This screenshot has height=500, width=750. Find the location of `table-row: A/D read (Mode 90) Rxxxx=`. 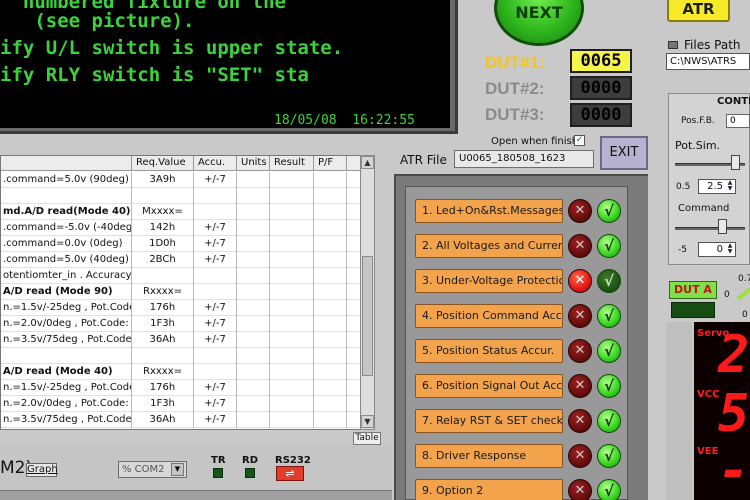

table-row: A/D read (Mode 90) Rxxxx= is located at coordinates (181, 292).